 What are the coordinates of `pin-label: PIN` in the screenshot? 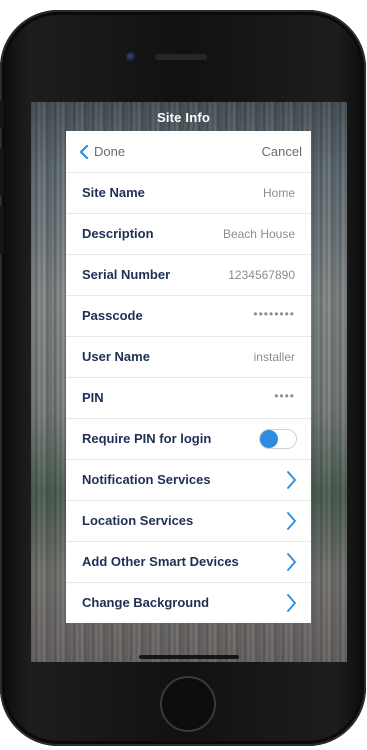 It's located at (93, 397).